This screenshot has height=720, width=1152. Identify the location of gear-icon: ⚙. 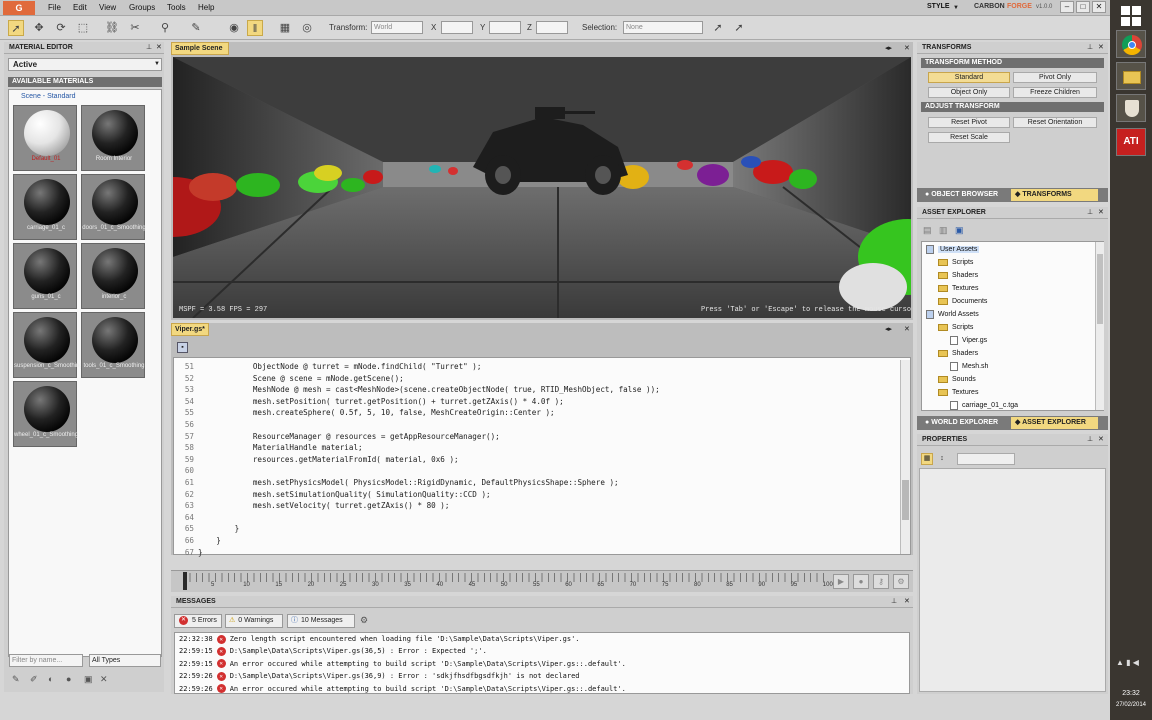
(364, 620).